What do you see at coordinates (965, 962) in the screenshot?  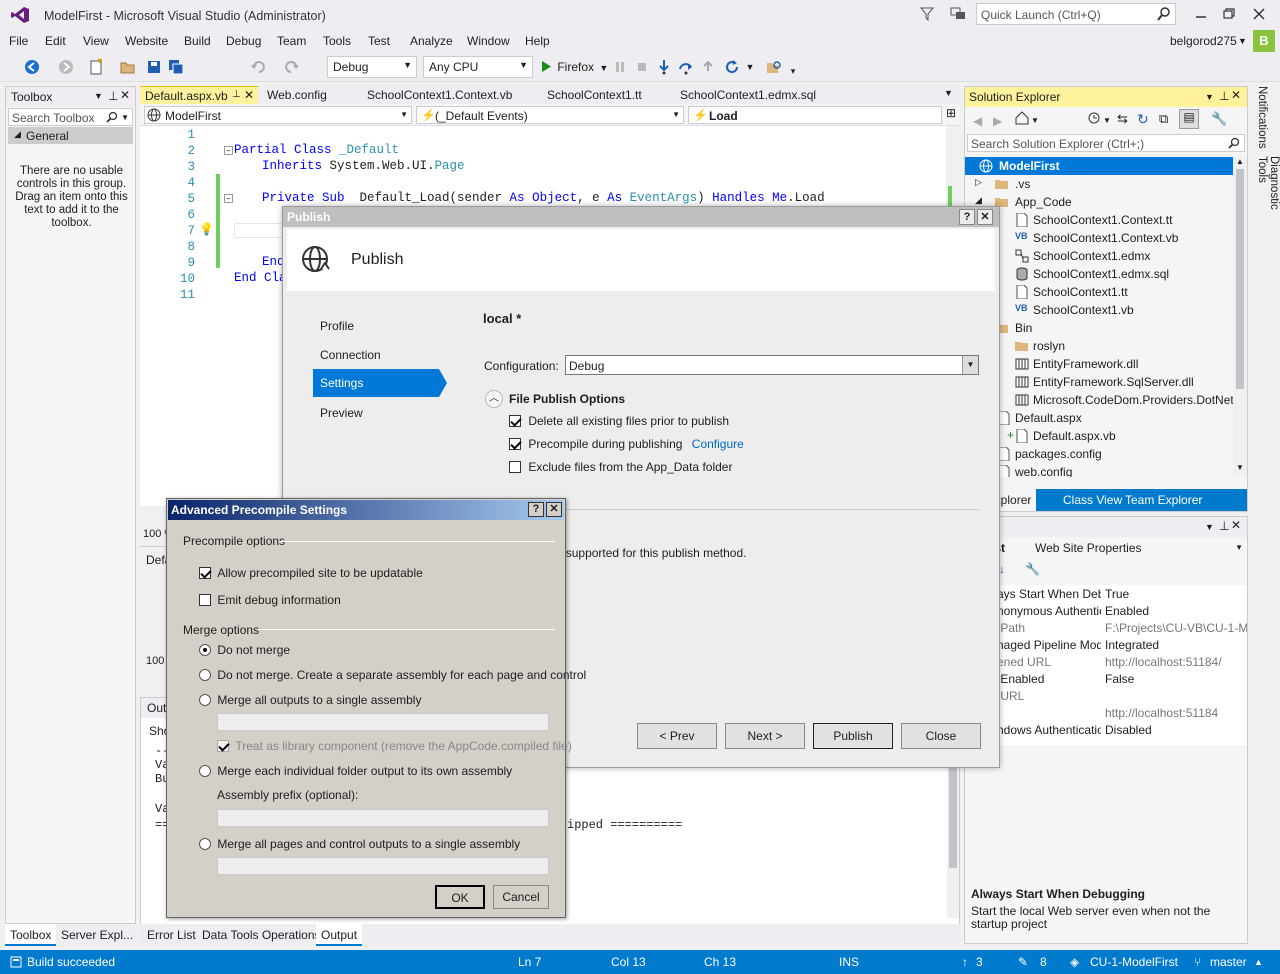 I see `publish-up-icon: ↑` at bounding box center [965, 962].